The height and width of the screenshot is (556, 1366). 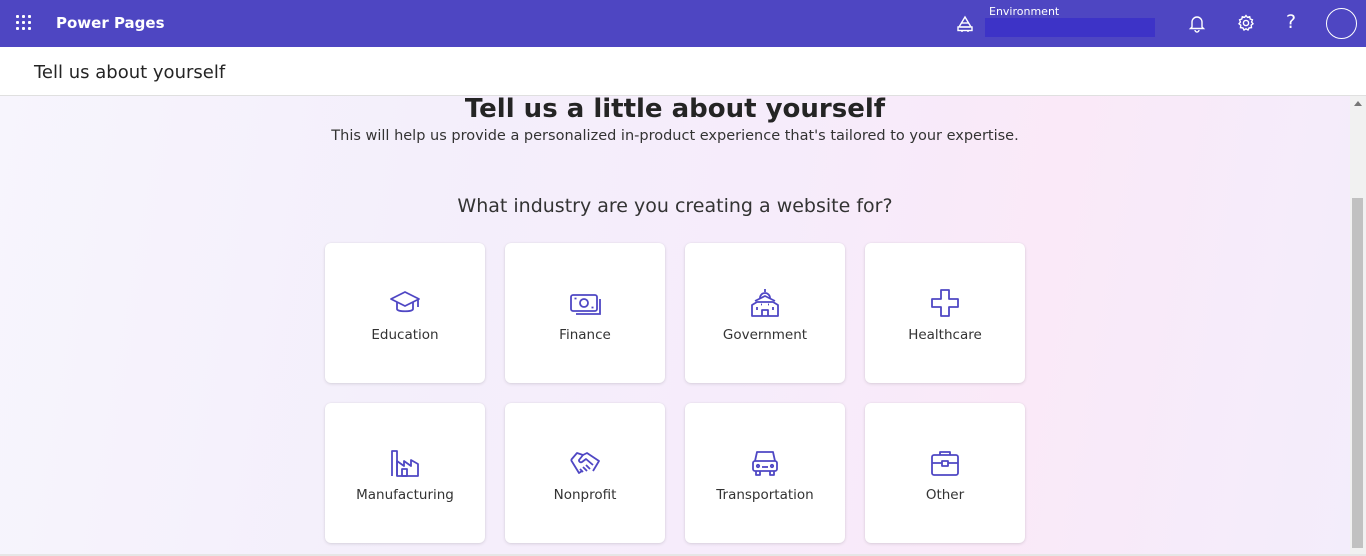 What do you see at coordinates (24, 23) in the screenshot?
I see `waffle-icon` at bounding box center [24, 23].